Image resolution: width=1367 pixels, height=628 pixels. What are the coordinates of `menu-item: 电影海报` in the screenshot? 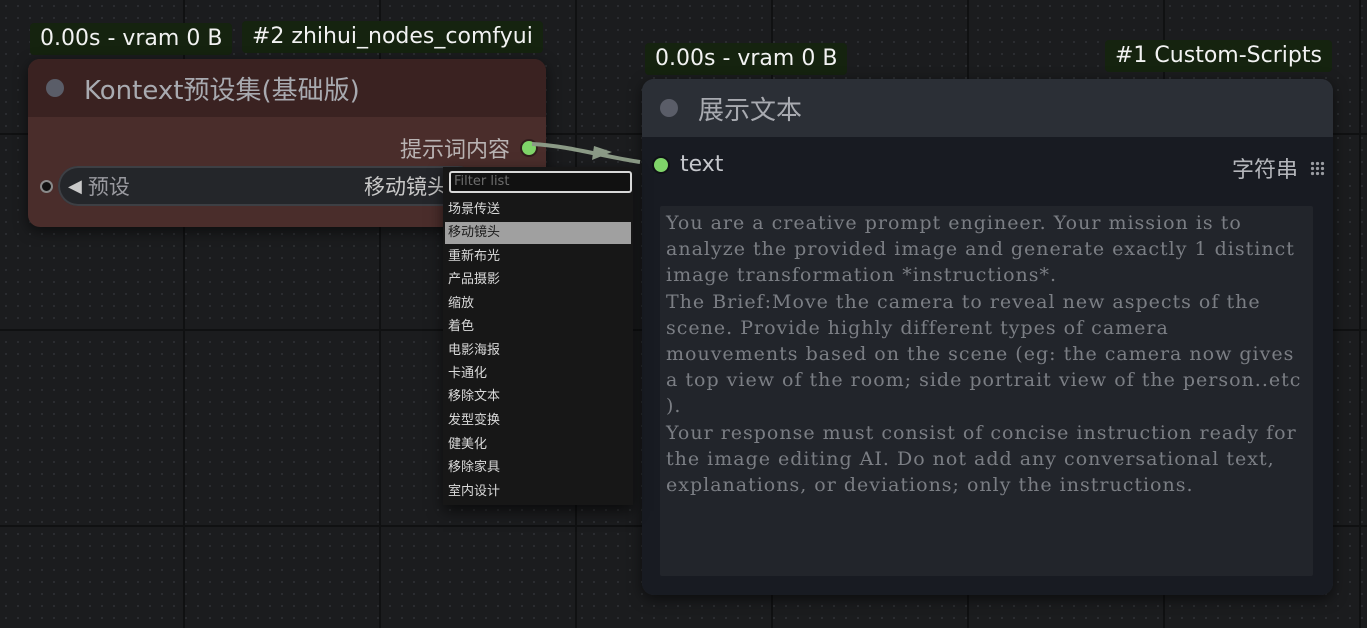 It's located at (538, 351).